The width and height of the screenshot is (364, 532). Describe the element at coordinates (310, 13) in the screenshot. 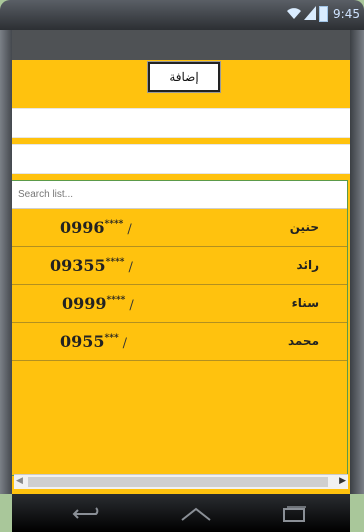

I see `signal-icon` at that location.